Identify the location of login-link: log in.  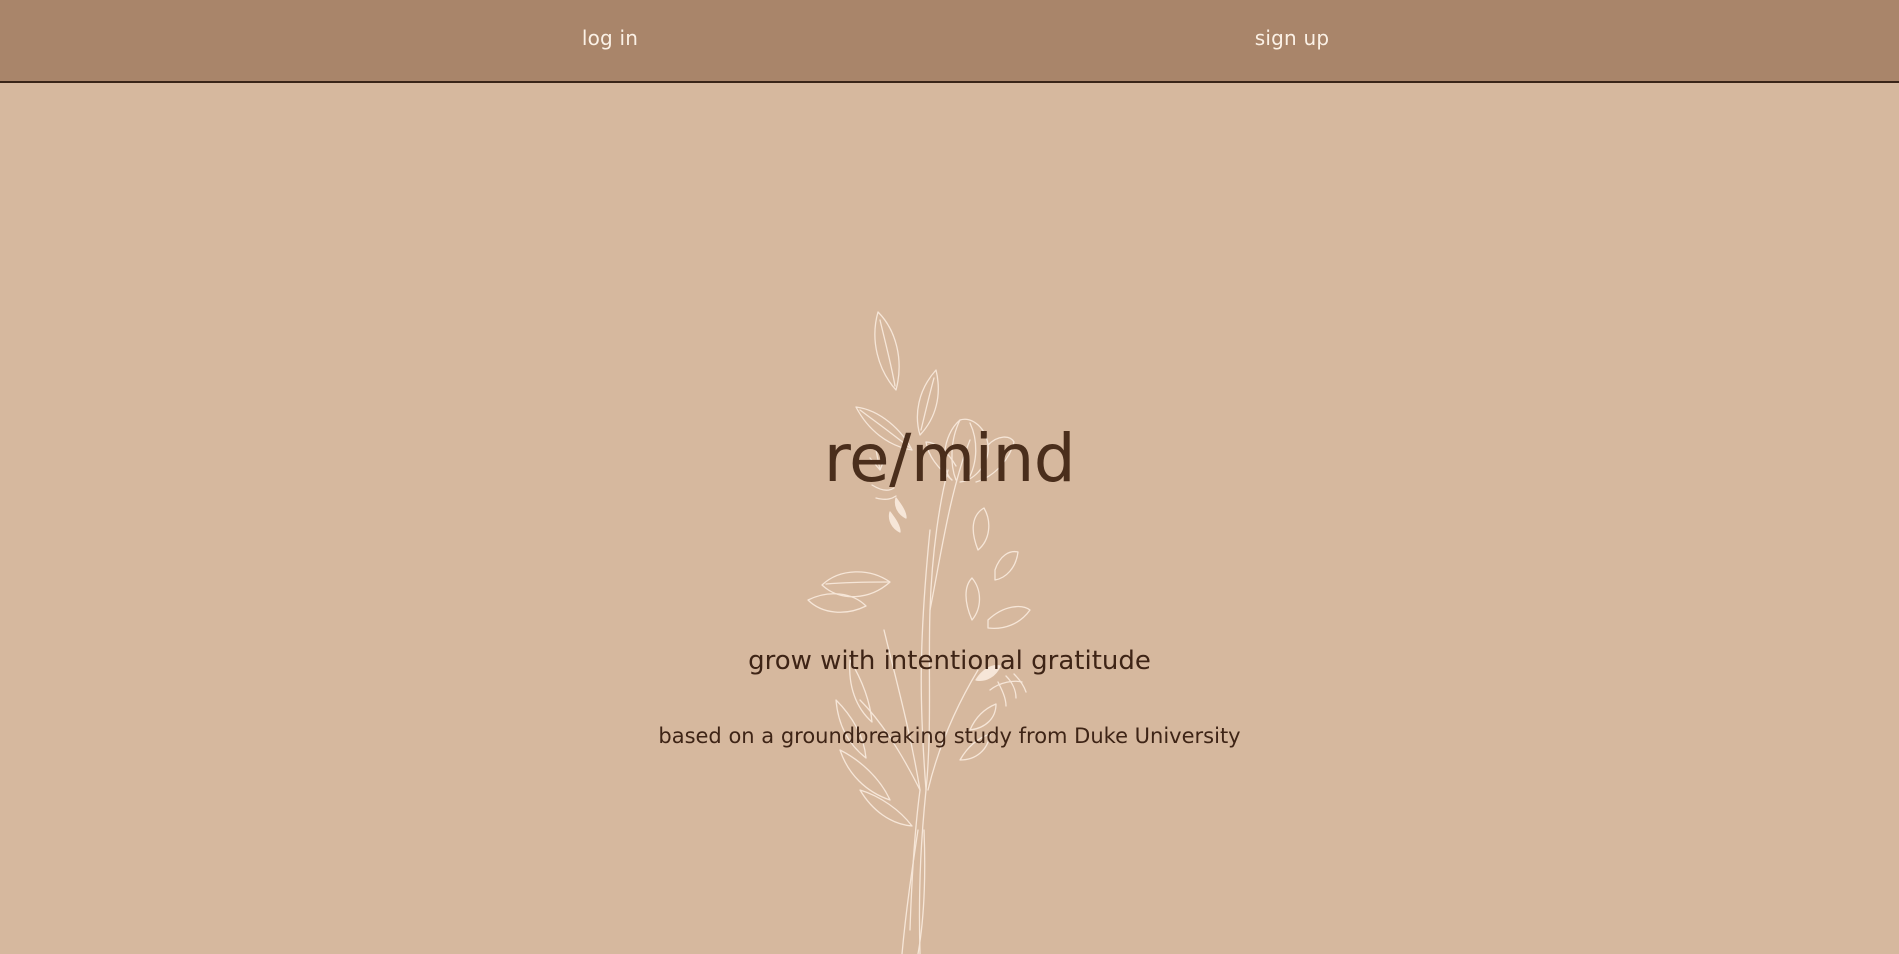
(610, 38).